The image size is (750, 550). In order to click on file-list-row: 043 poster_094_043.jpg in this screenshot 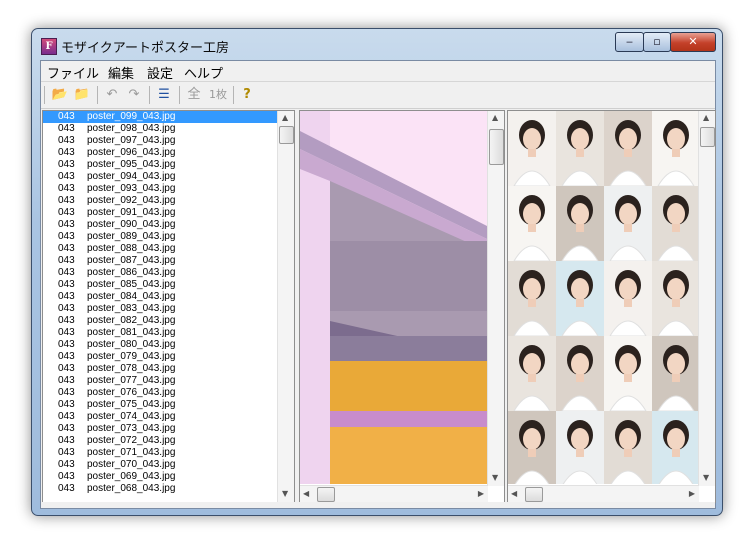, I will do `click(160, 177)`.